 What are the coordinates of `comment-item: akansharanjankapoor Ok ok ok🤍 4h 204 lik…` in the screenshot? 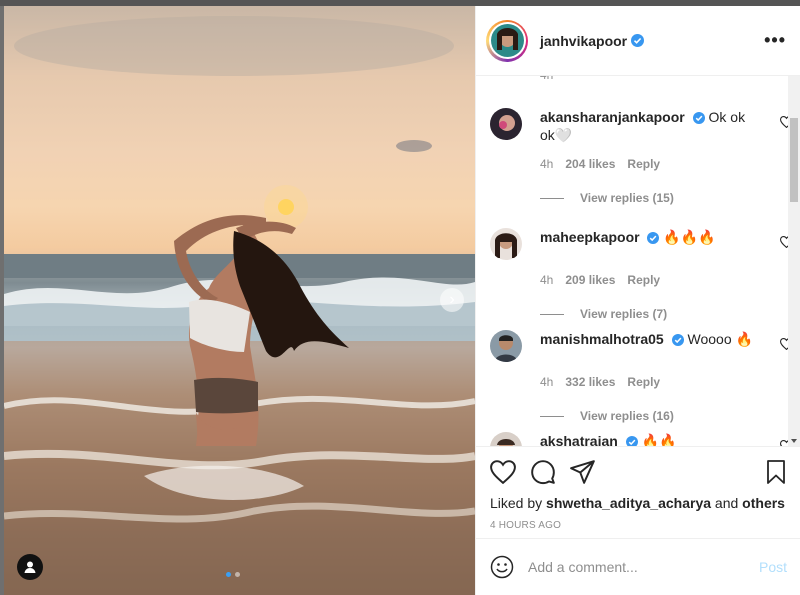 It's located at (641, 156).